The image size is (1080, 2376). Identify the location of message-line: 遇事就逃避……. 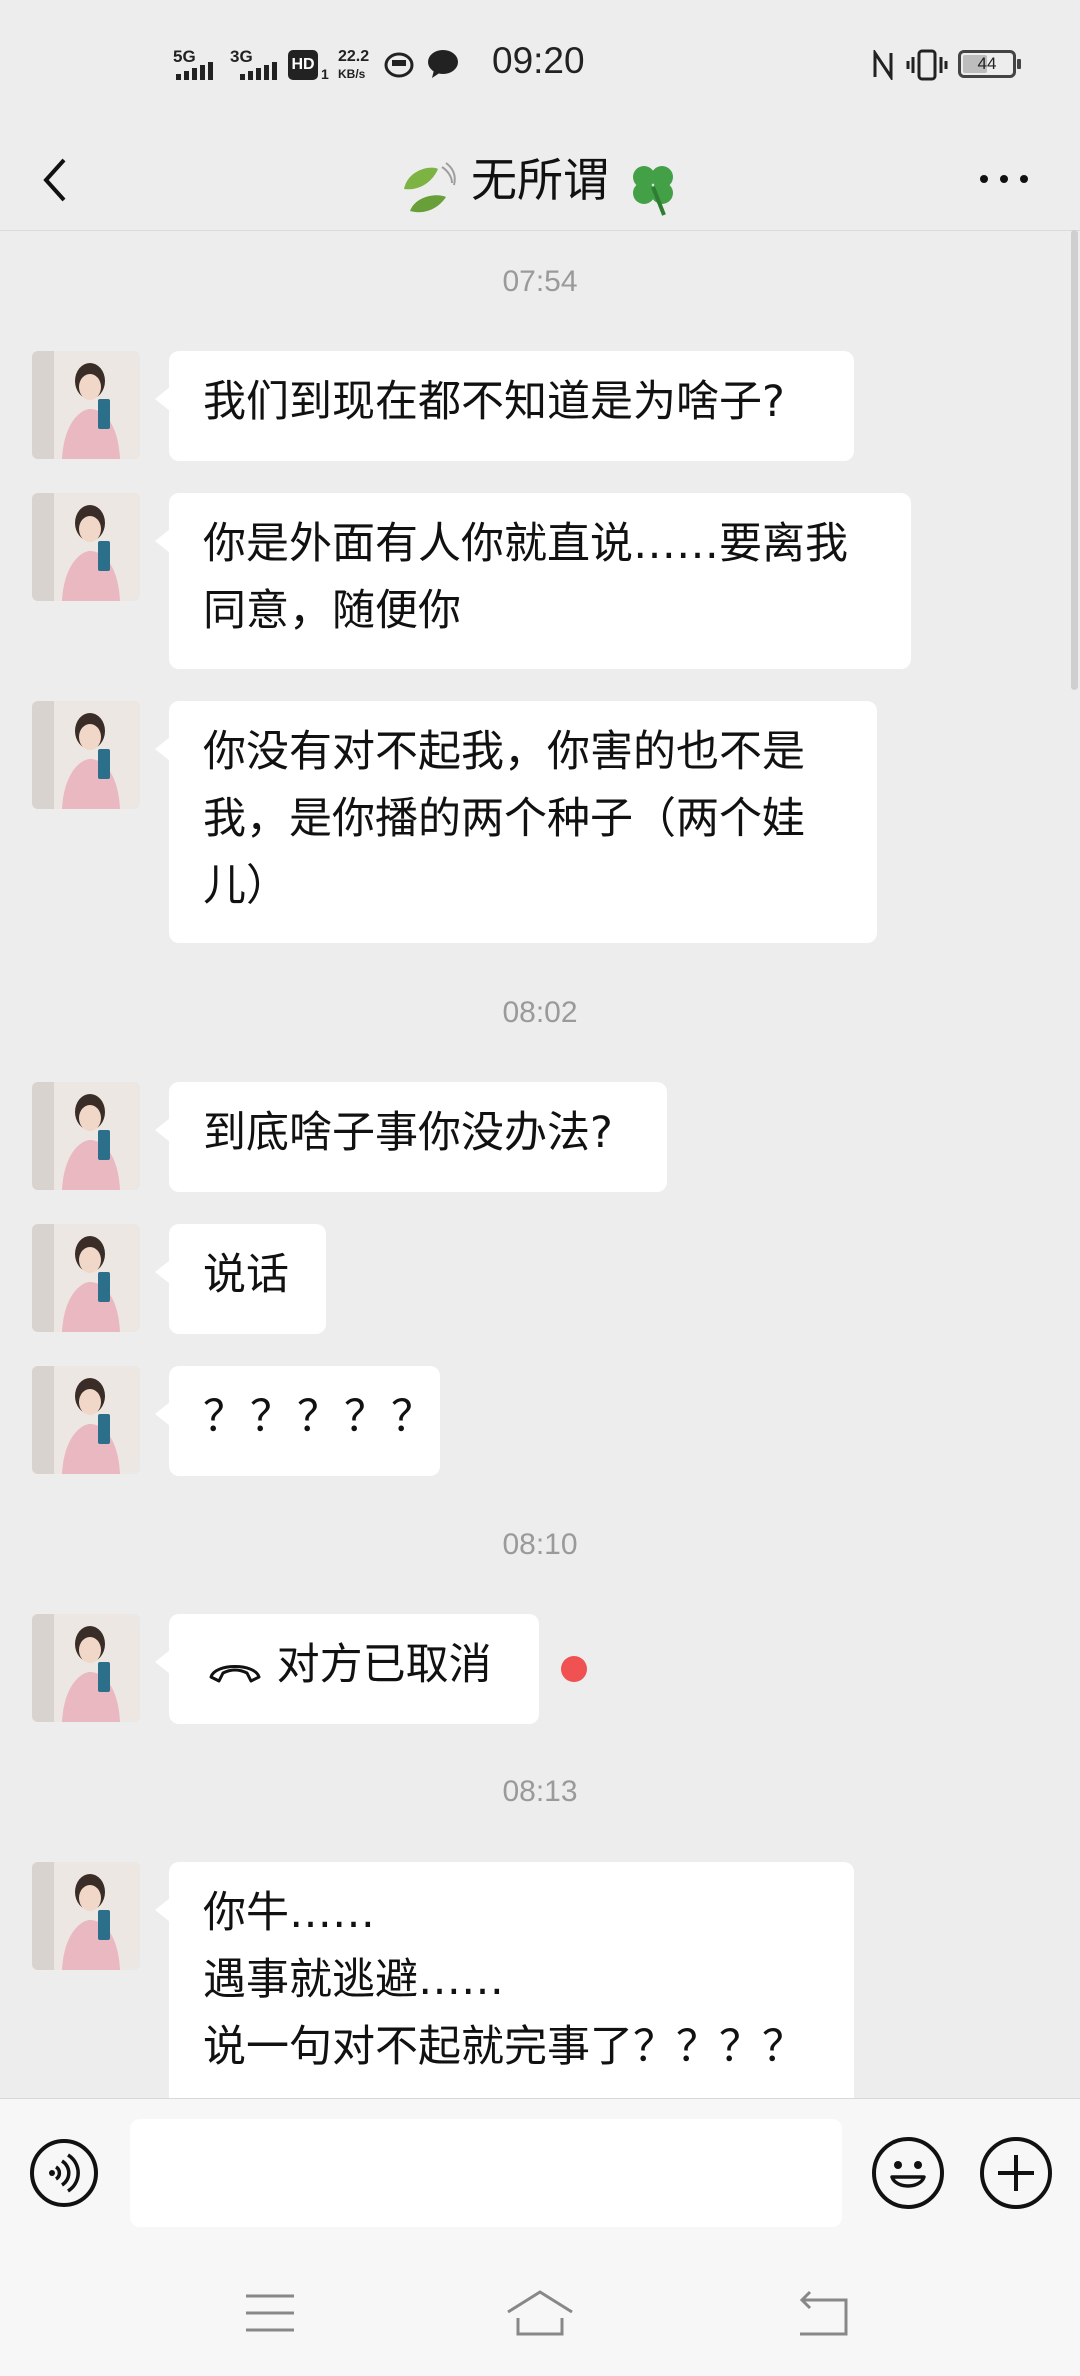
(353, 1980).